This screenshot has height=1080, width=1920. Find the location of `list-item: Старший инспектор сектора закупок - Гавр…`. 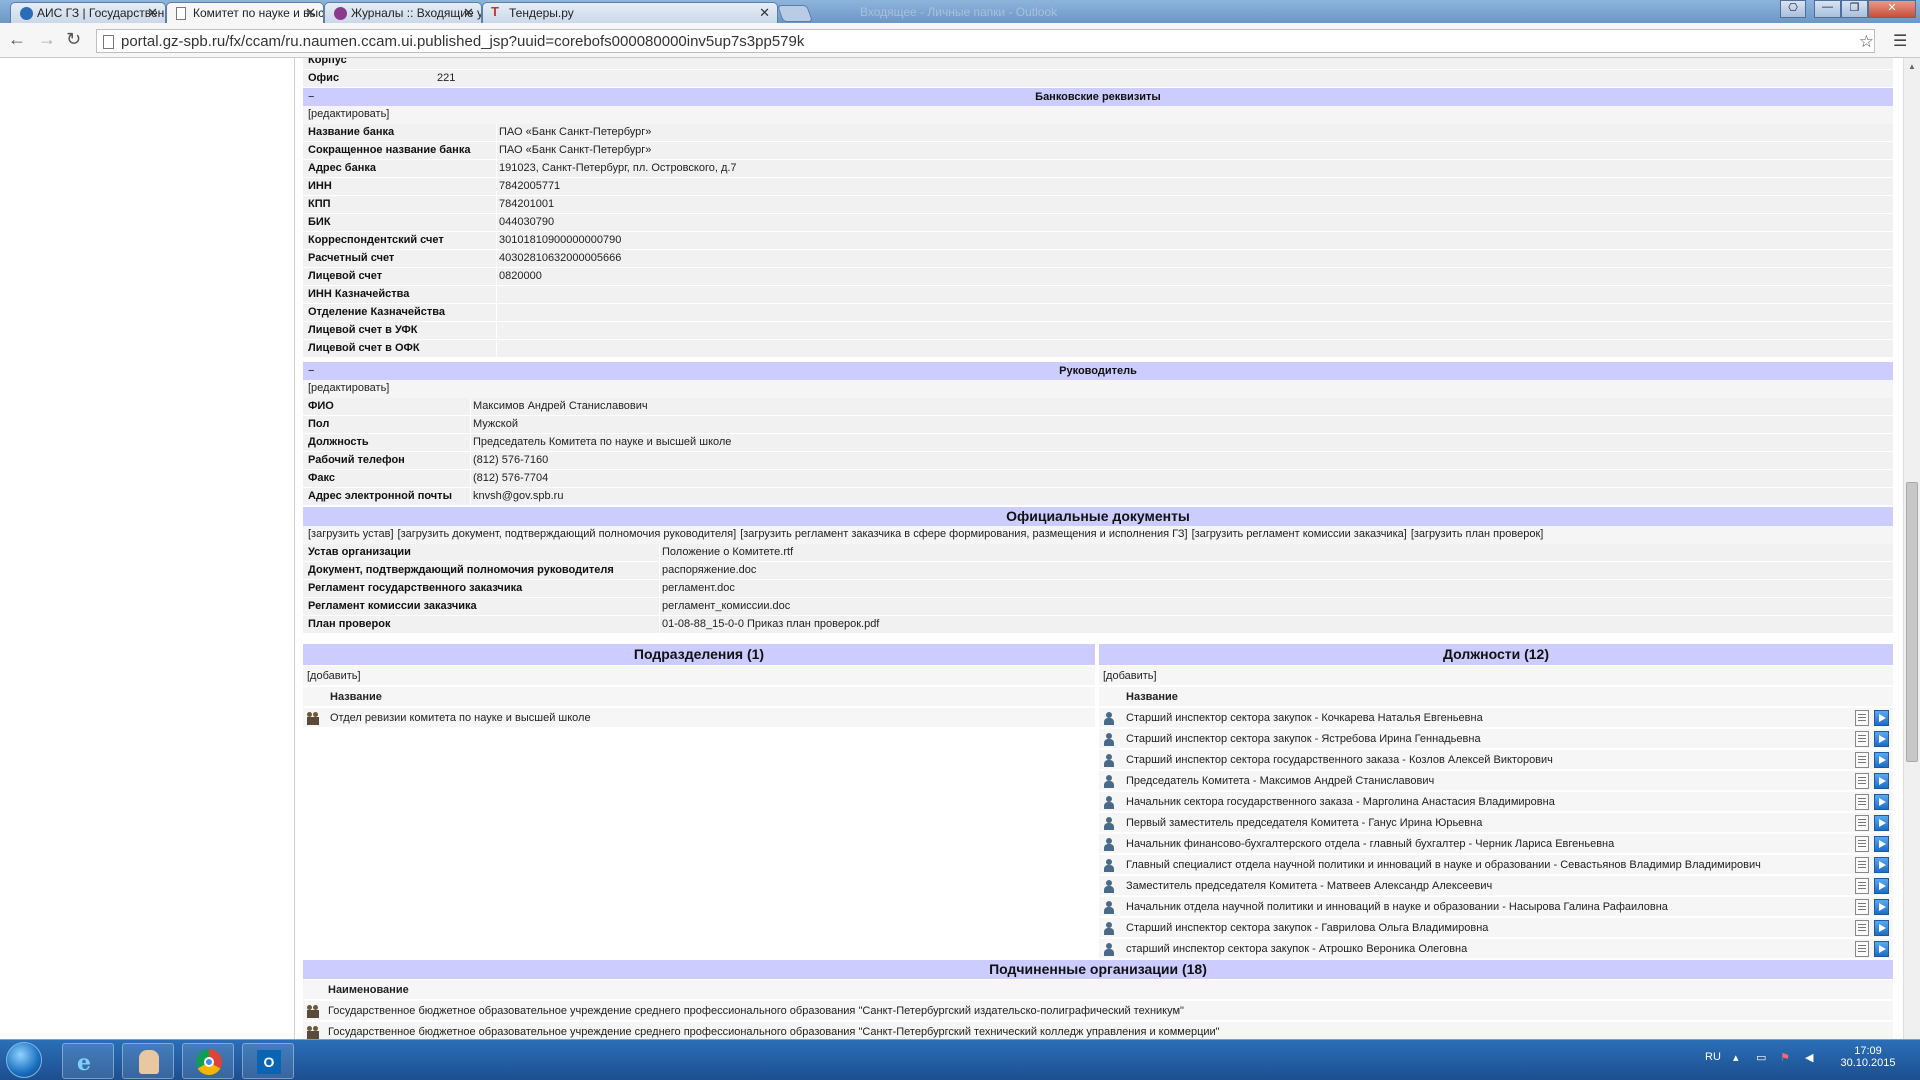

list-item: Старший инспектор сектора закупок - Гавр… is located at coordinates (1496, 928).